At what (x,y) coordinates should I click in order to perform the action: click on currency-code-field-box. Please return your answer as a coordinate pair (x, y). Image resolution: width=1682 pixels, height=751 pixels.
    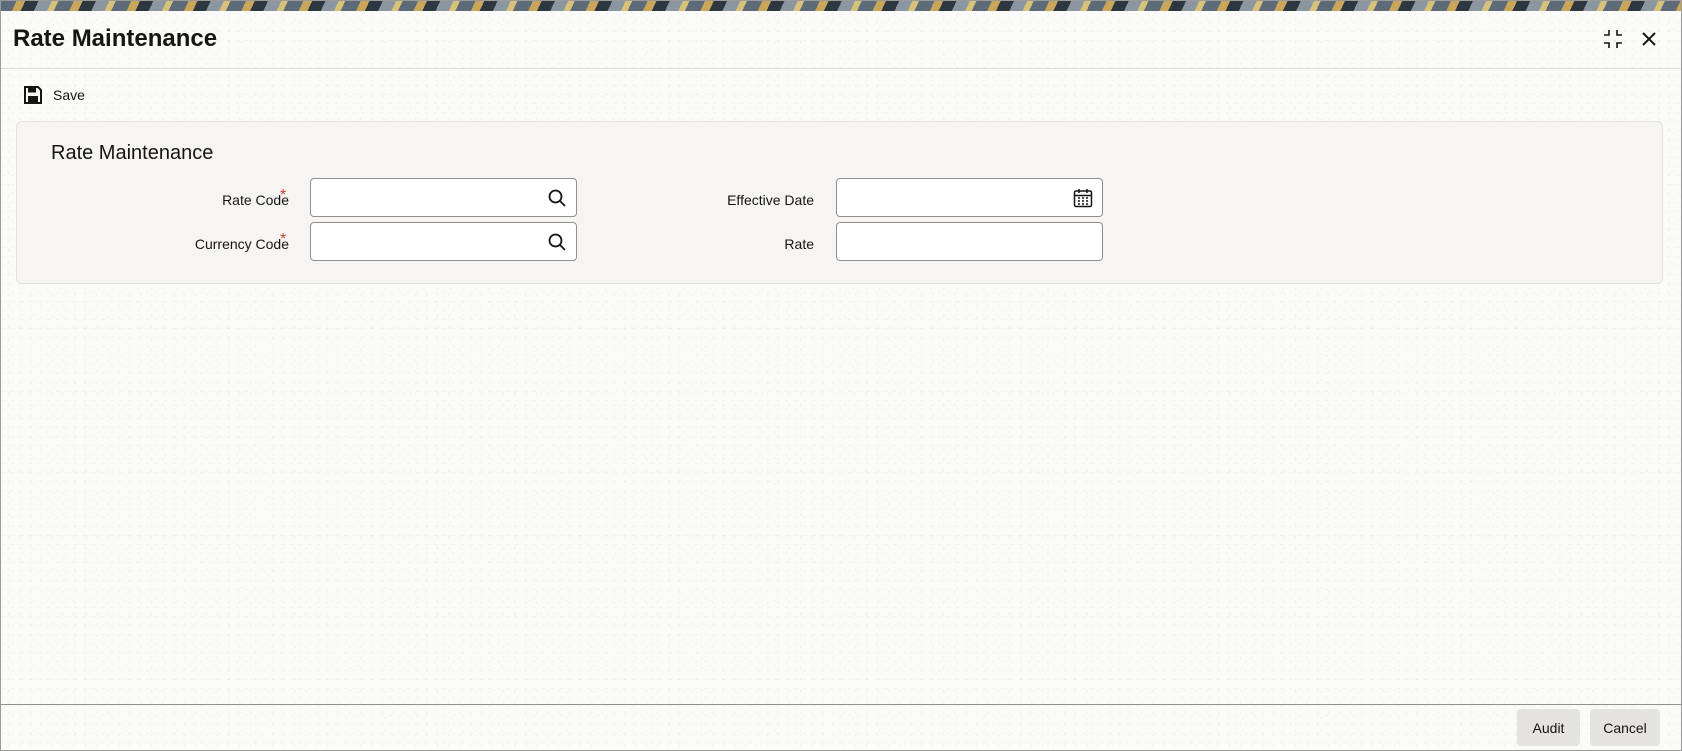
    Looking at the image, I should click on (443, 241).